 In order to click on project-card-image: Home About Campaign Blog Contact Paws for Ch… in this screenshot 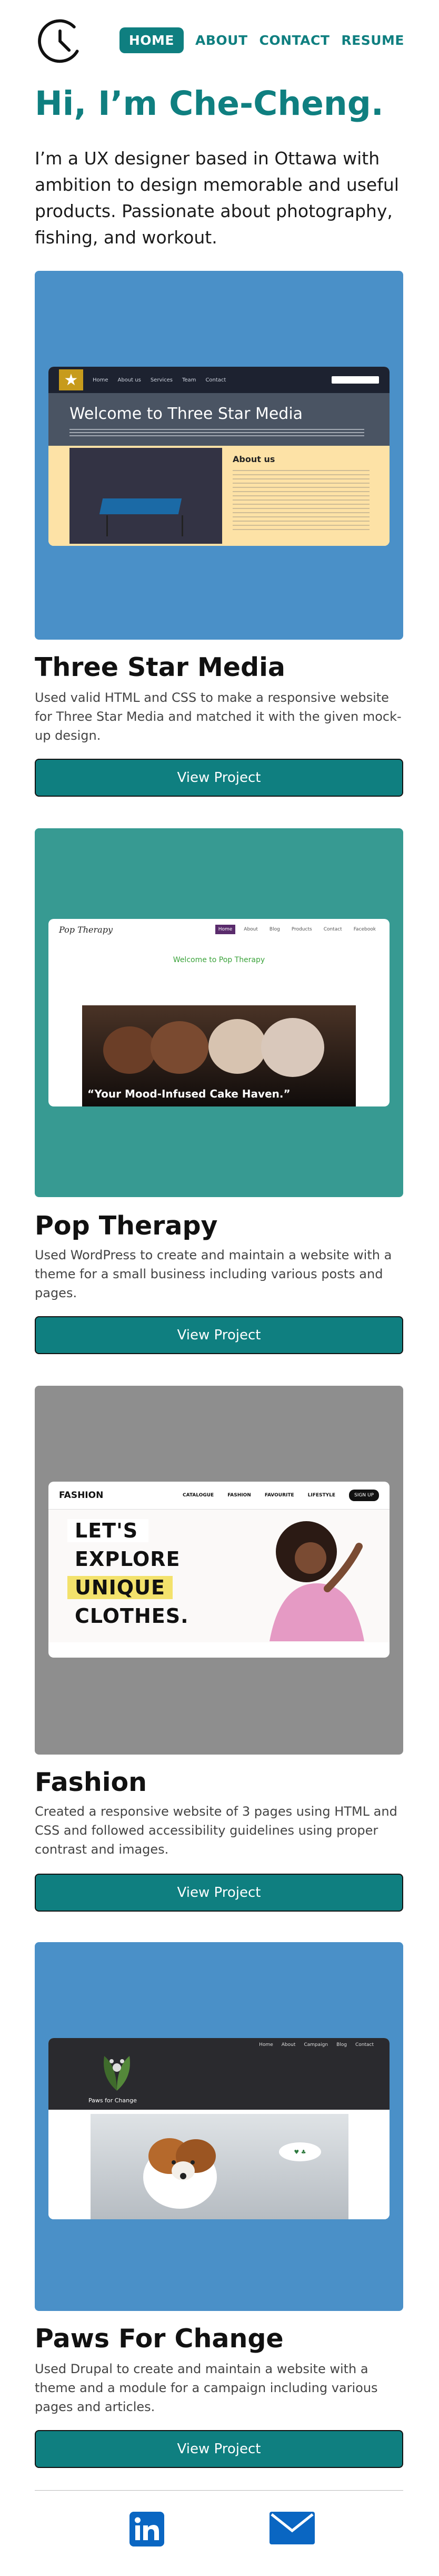, I will do `click(219, 2126)`.